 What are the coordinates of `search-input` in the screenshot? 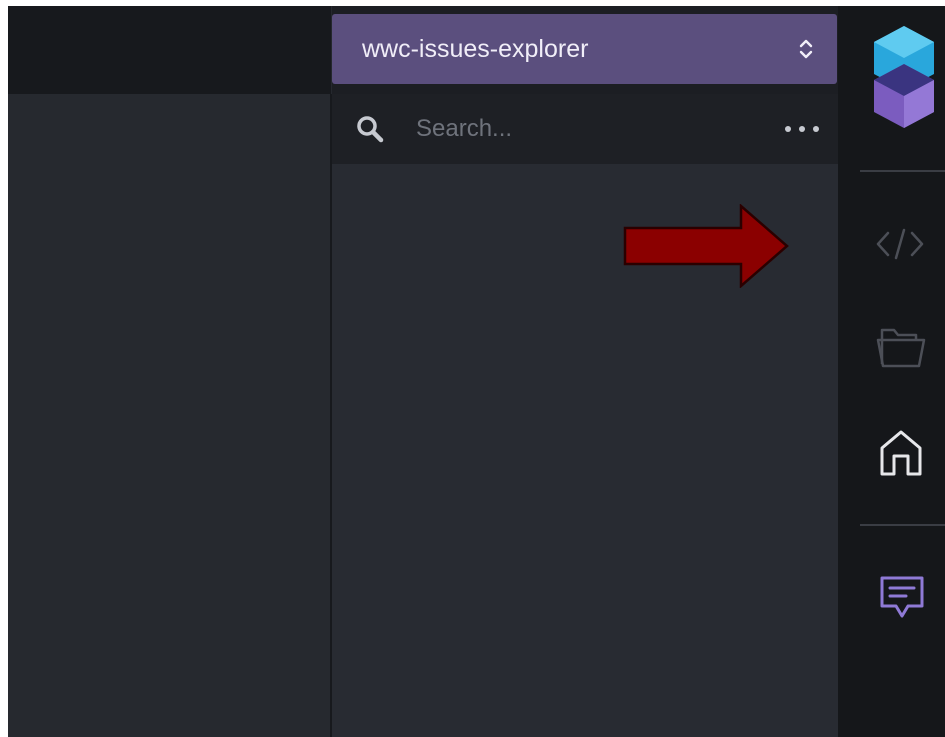 It's located at (598, 129).